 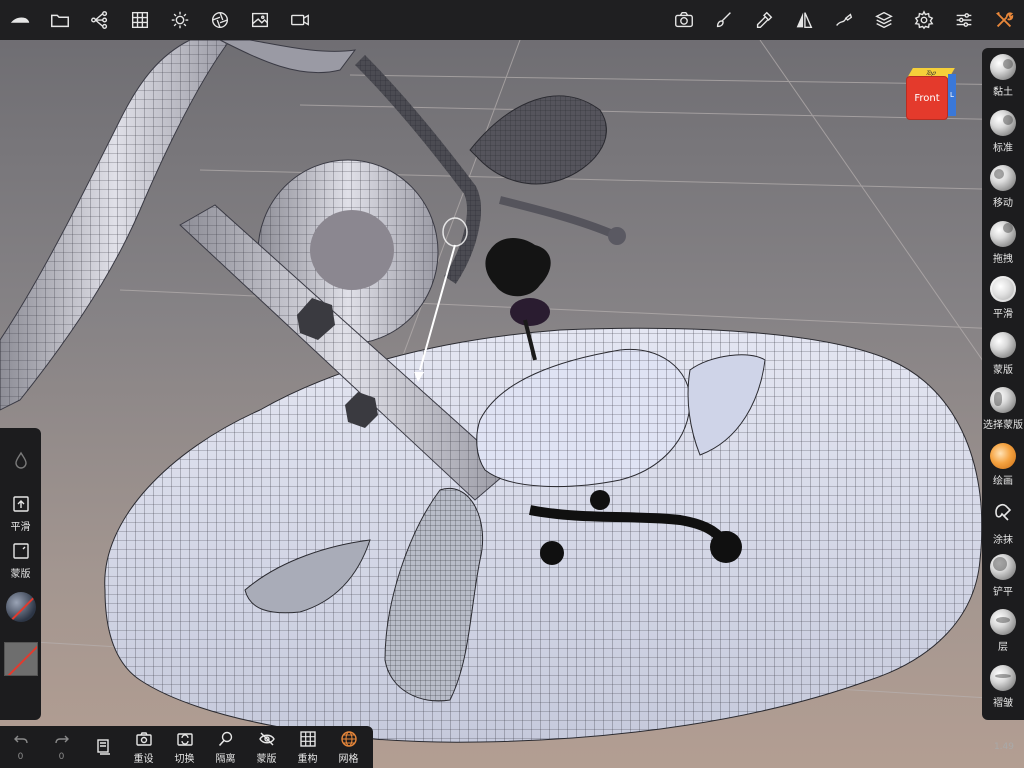 What do you see at coordinates (100, 20) in the screenshot?
I see `scene-tree-icon` at bounding box center [100, 20].